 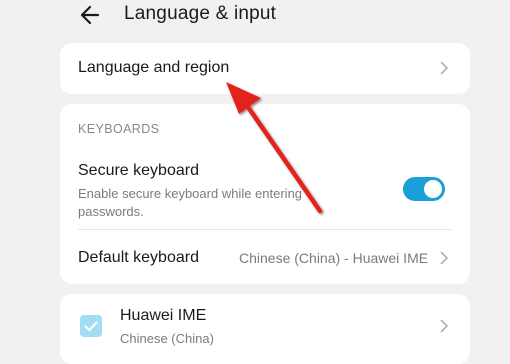 I want to click on language-region-label: Language and region, so click(x=154, y=67).